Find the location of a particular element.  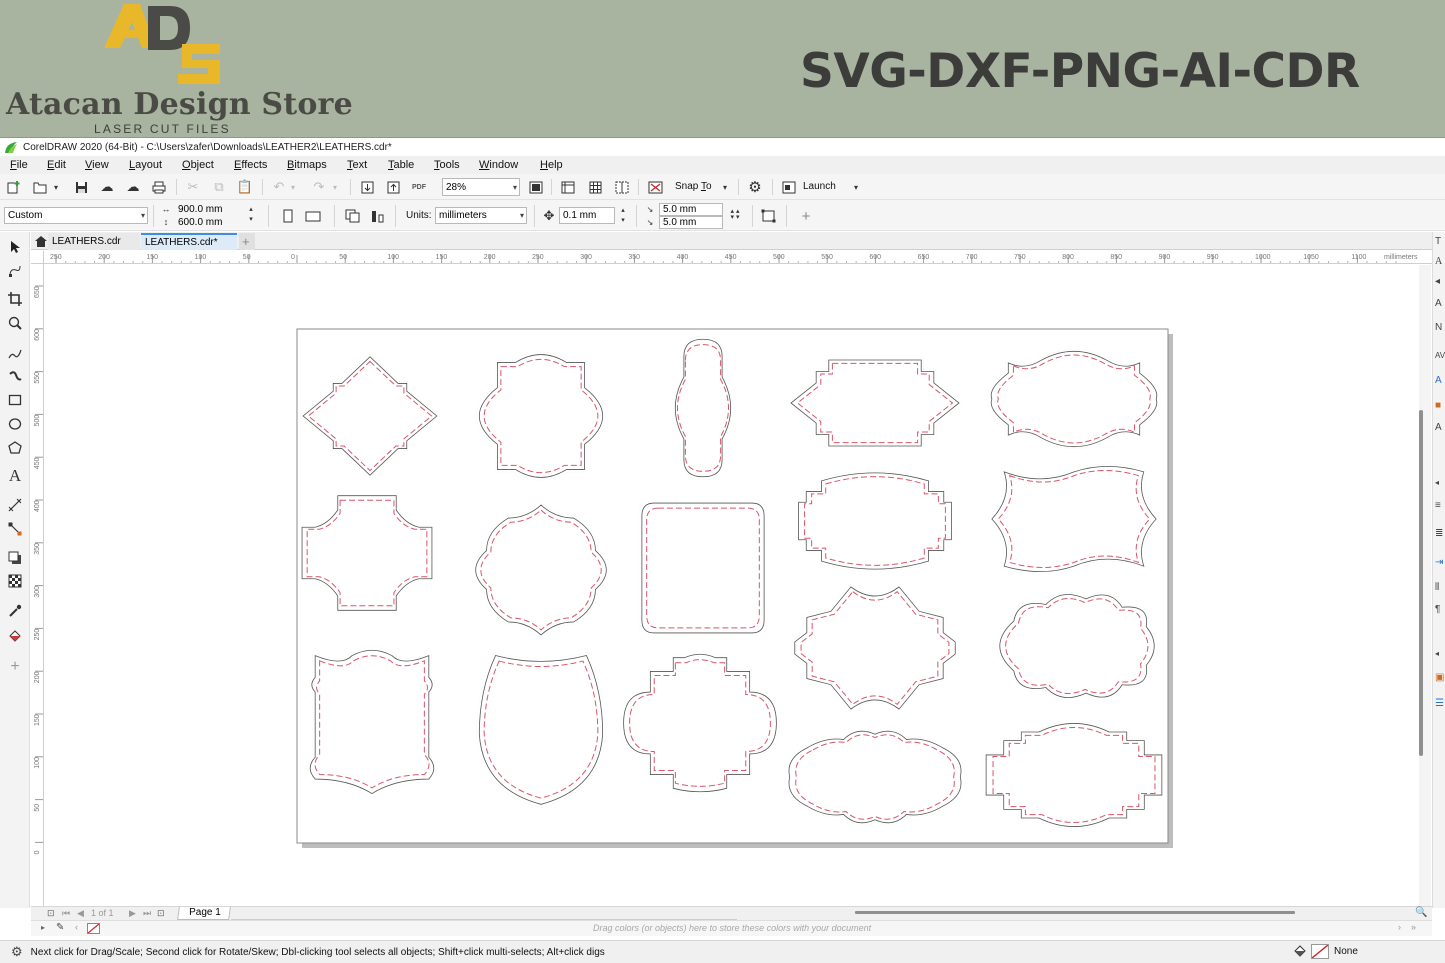

zoom-dropdown-chevron-icon: ▾ is located at coordinates (515, 187).